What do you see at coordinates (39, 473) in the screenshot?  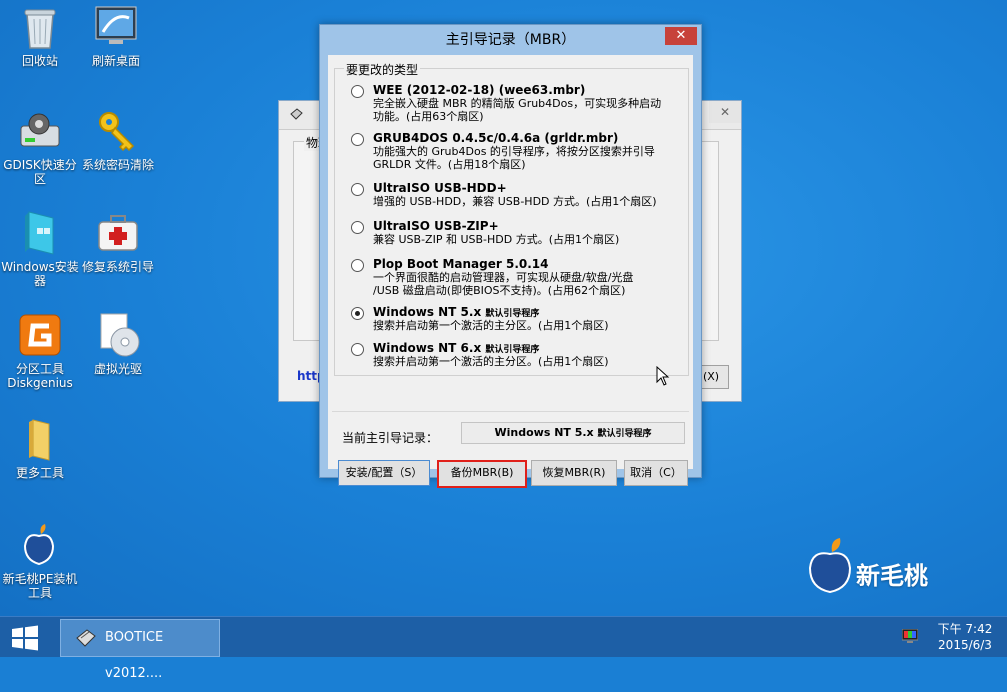 I see `desktop-icon-label: 更多工具` at bounding box center [39, 473].